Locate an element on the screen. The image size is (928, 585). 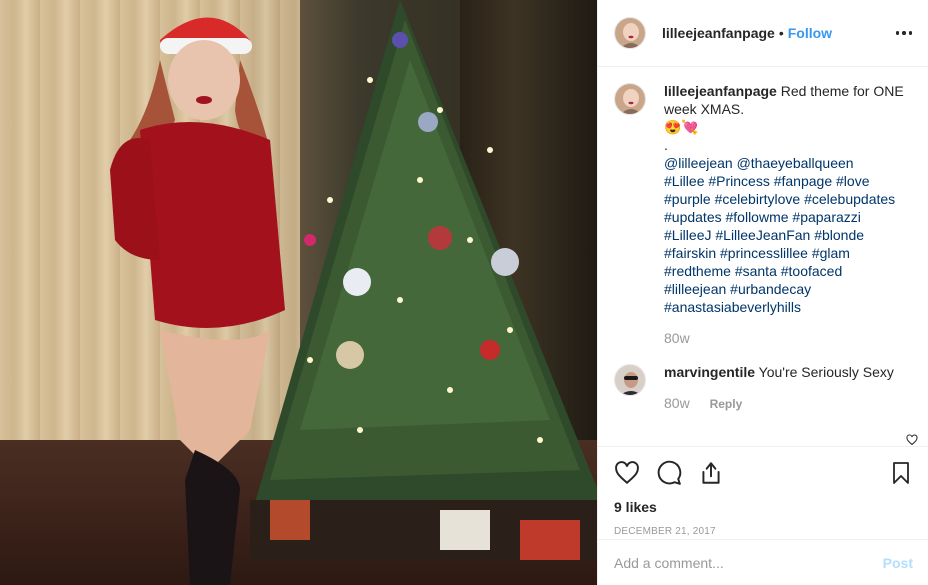
caption-username: lilleejeanfanpage is located at coordinates (720, 91).